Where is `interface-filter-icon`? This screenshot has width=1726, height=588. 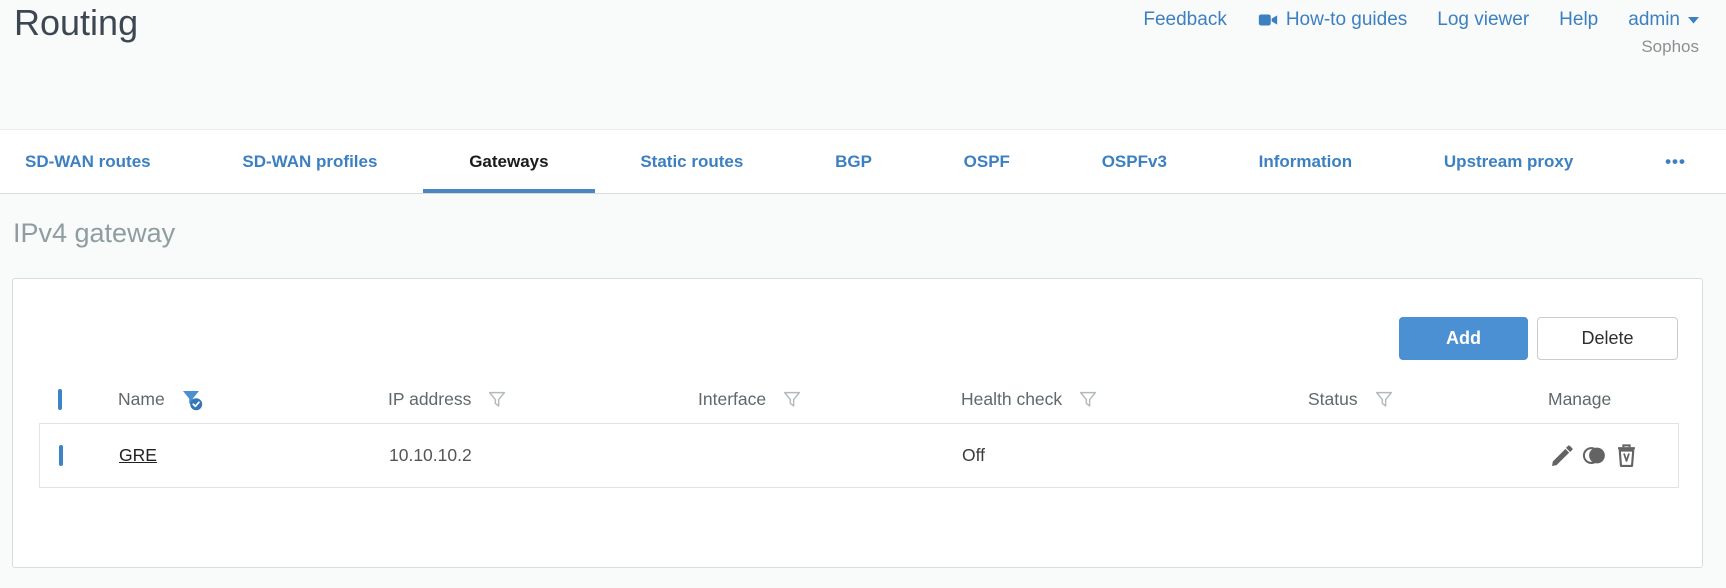 interface-filter-icon is located at coordinates (792, 400).